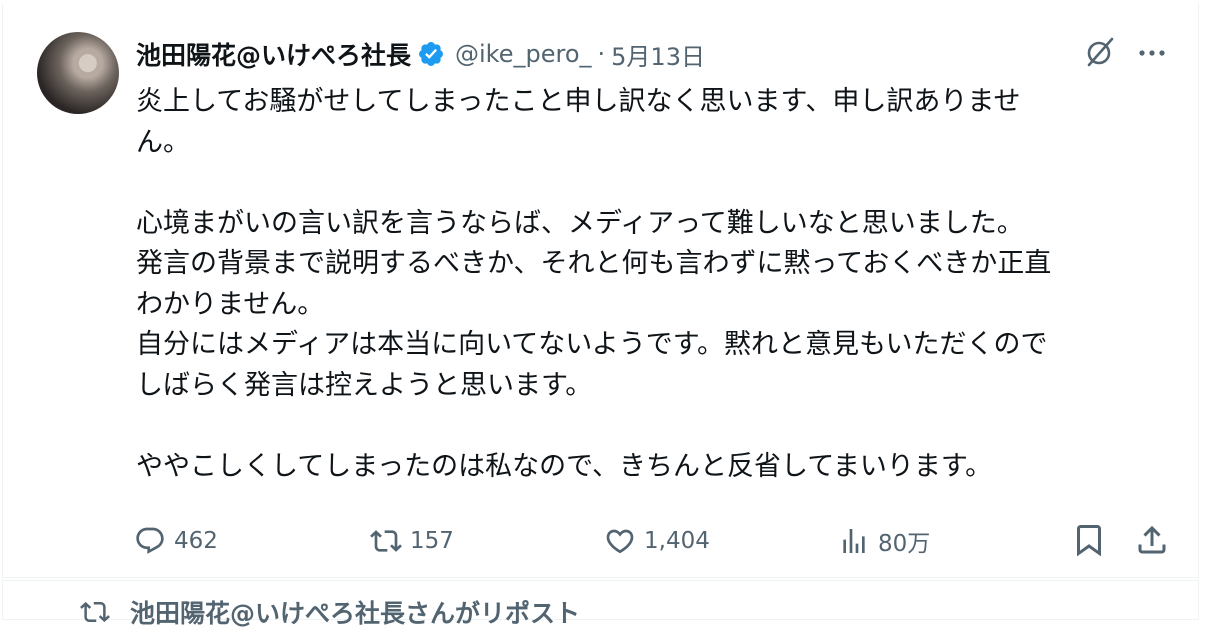  I want to click on bookmark-icon, so click(1089, 540).